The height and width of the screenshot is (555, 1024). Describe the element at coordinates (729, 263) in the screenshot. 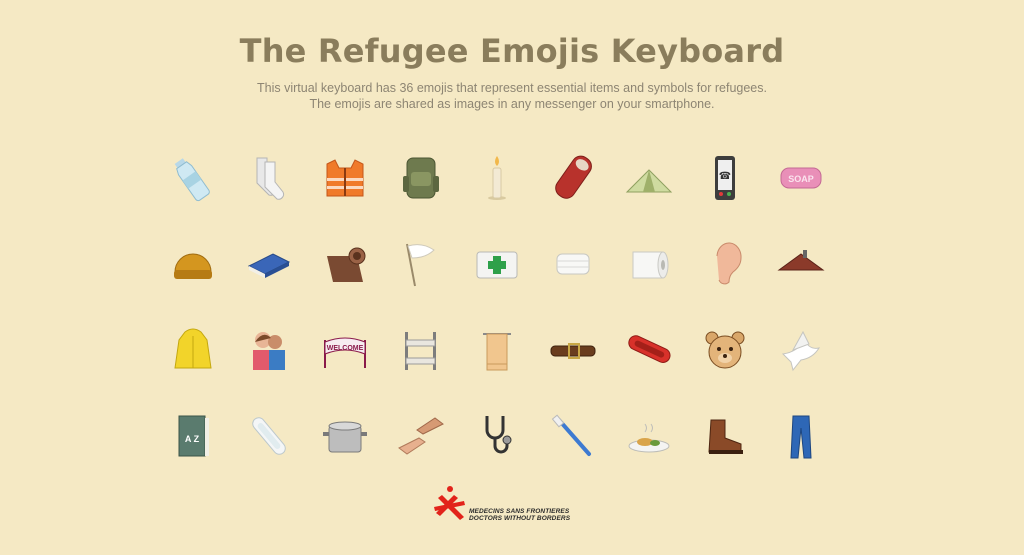

I see `ear-icon` at that location.